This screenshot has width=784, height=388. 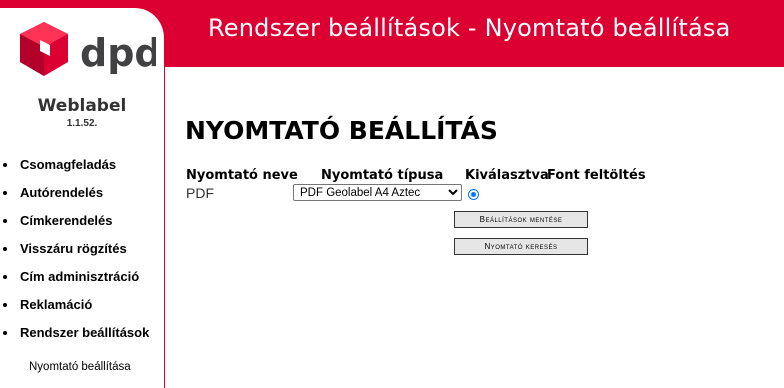 What do you see at coordinates (382, 175) in the screenshot?
I see `column-header-type: Nyomtató típusa` at bounding box center [382, 175].